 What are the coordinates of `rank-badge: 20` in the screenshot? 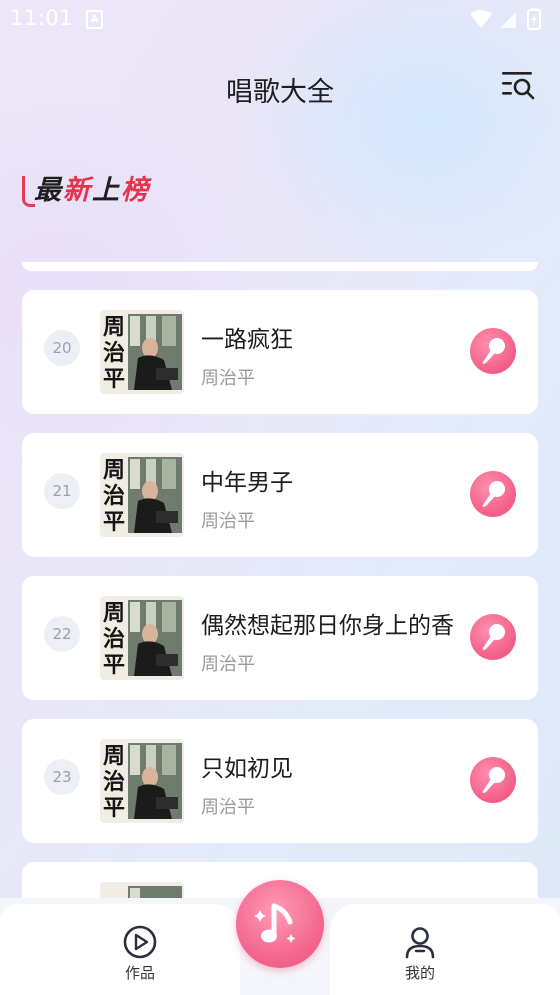 It's located at (62, 348).